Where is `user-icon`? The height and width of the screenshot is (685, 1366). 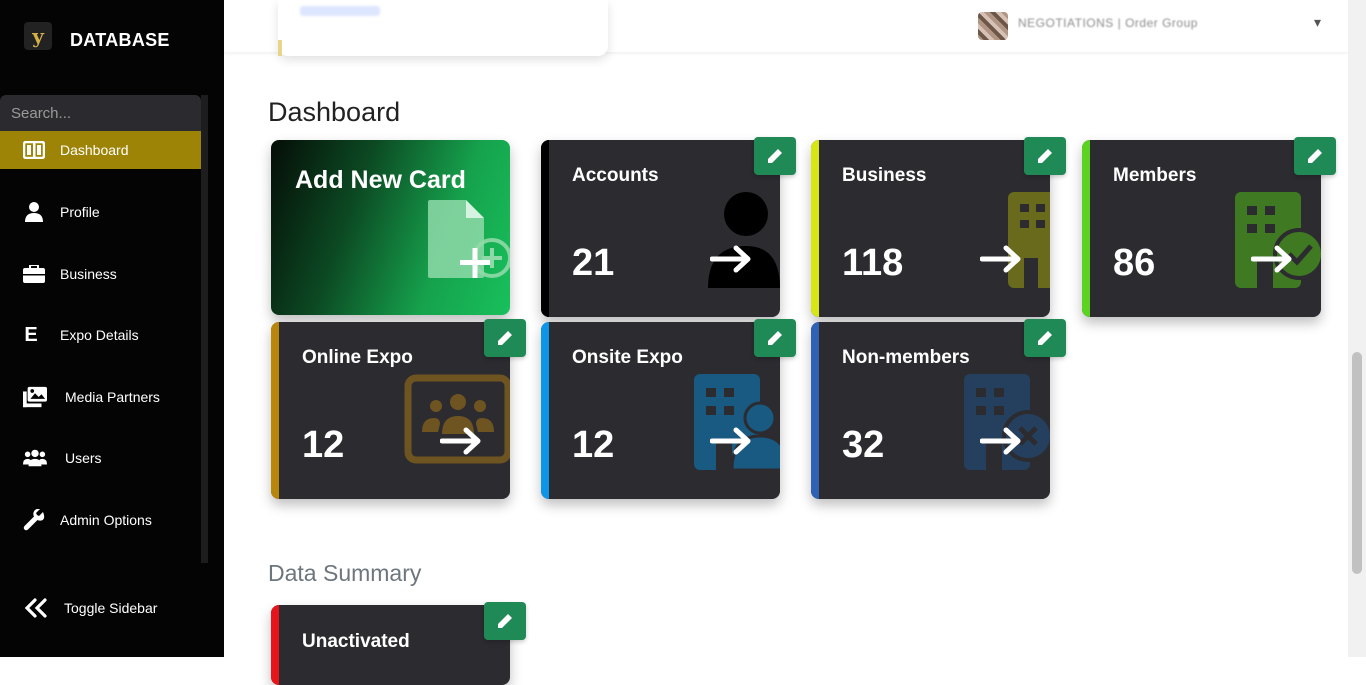
user-icon is located at coordinates (34, 212).